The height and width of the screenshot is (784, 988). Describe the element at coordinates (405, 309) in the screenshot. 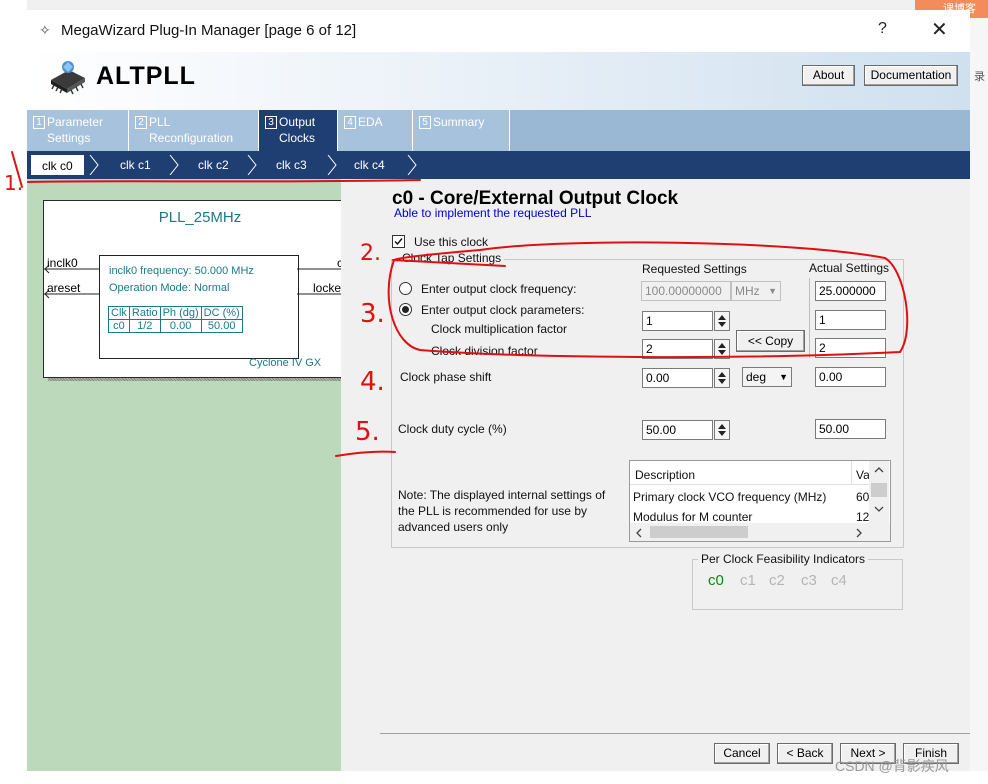

I see `output-parameters-radio` at that location.